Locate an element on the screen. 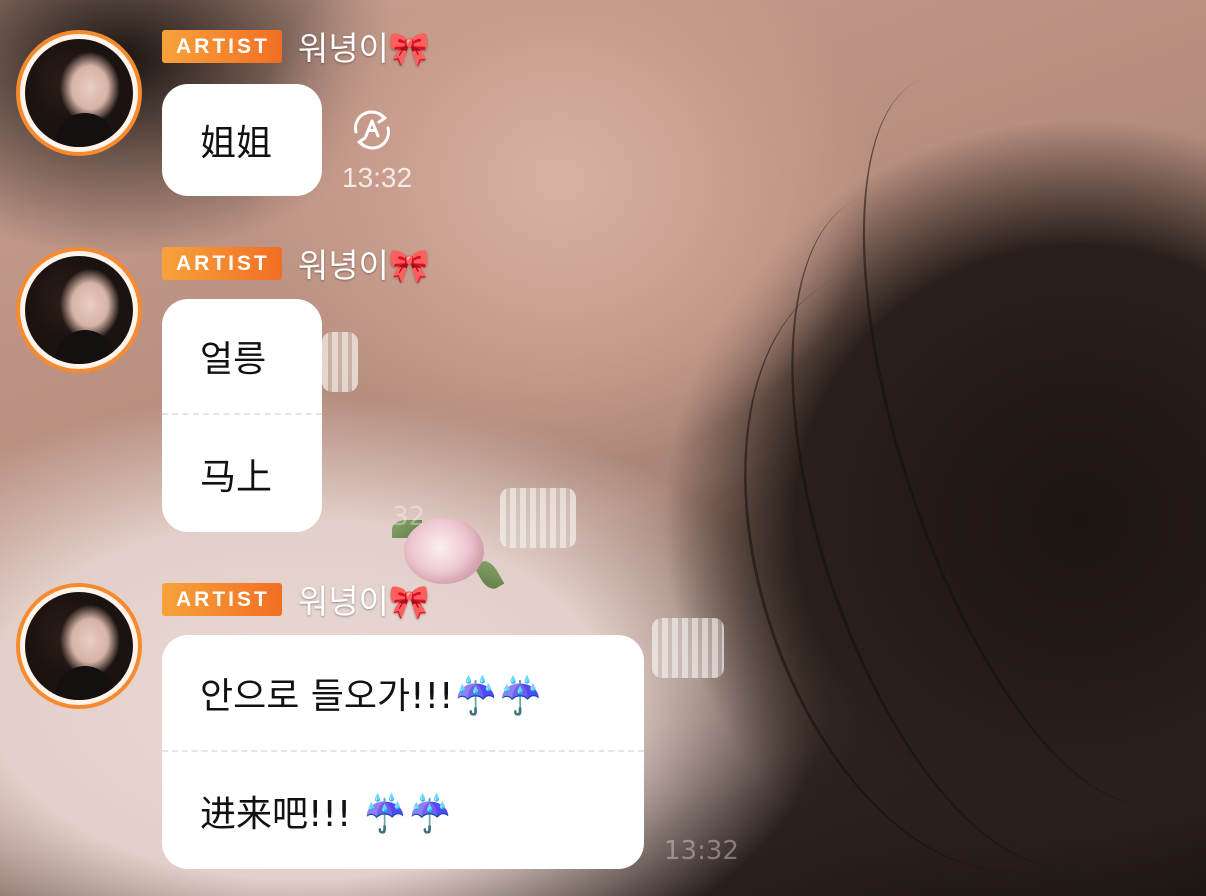 This screenshot has width=1206, height=896. message-bubble: 姐姐 is located at coordinates (242, 140).